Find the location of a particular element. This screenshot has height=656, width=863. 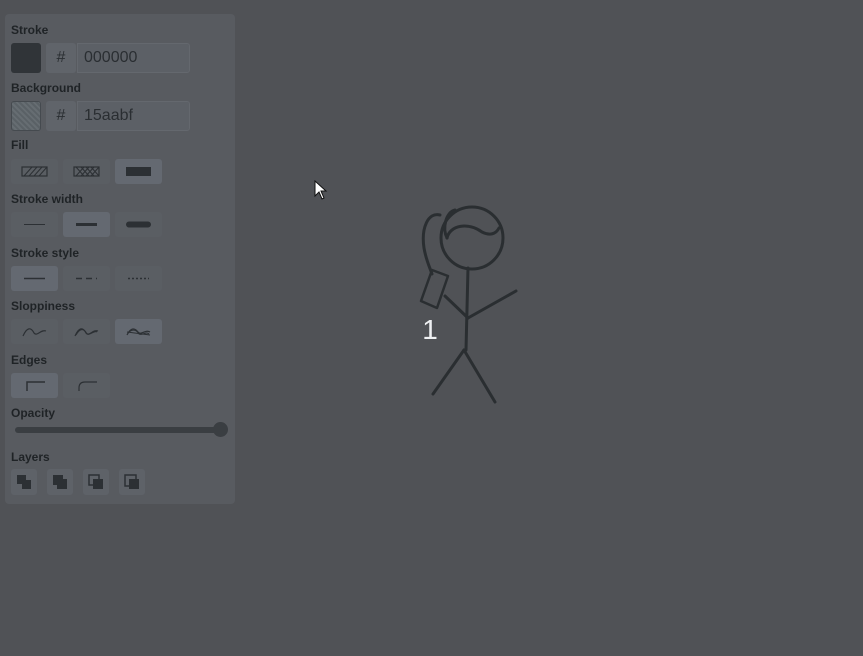

element-number-label: 1 is located at coordinates (430, 329).